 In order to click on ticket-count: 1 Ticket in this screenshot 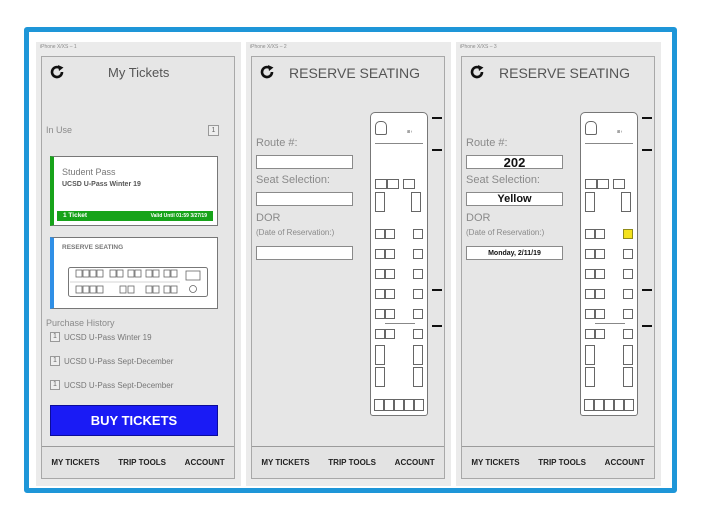, I will do `click(75, 215)`.